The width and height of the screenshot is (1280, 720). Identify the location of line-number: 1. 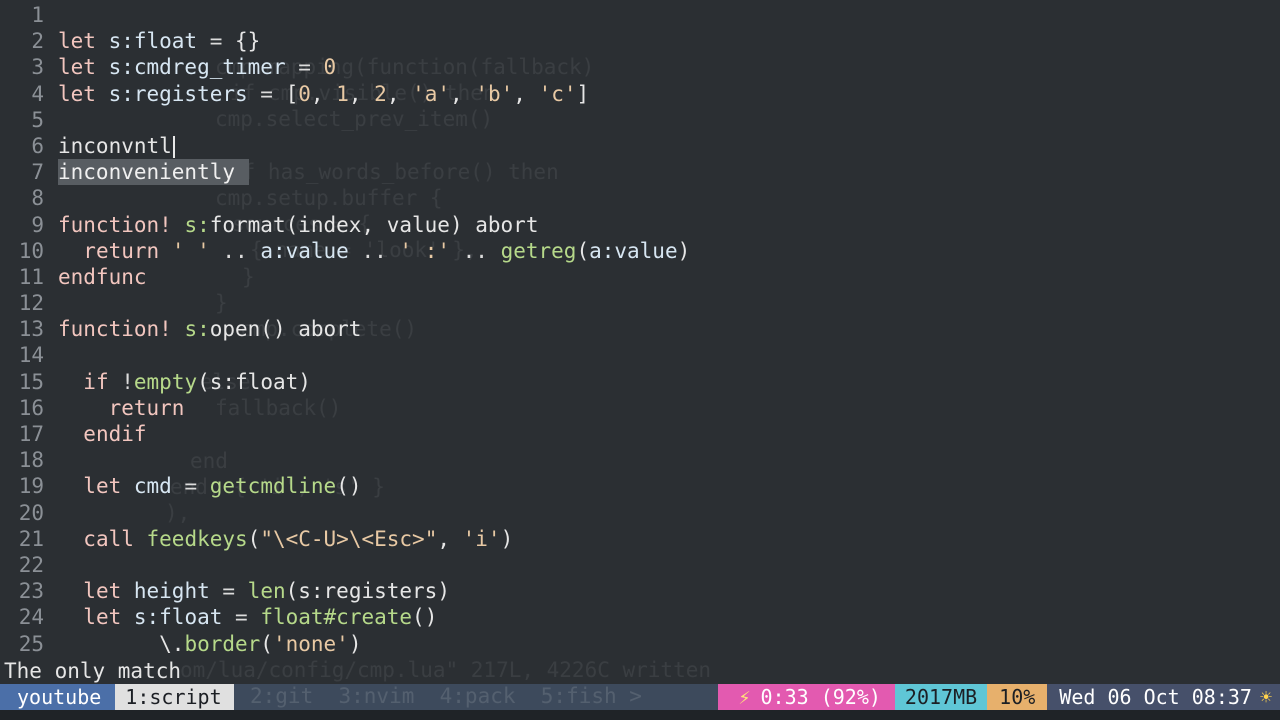
(37, 15).